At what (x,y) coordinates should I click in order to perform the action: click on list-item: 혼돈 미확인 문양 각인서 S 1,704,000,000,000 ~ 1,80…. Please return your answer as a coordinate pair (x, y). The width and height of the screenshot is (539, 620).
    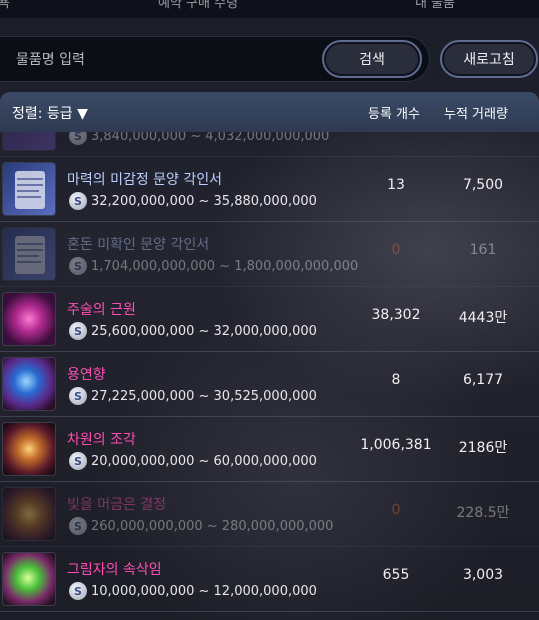
    Looking at the image, I should click on (269, 254).